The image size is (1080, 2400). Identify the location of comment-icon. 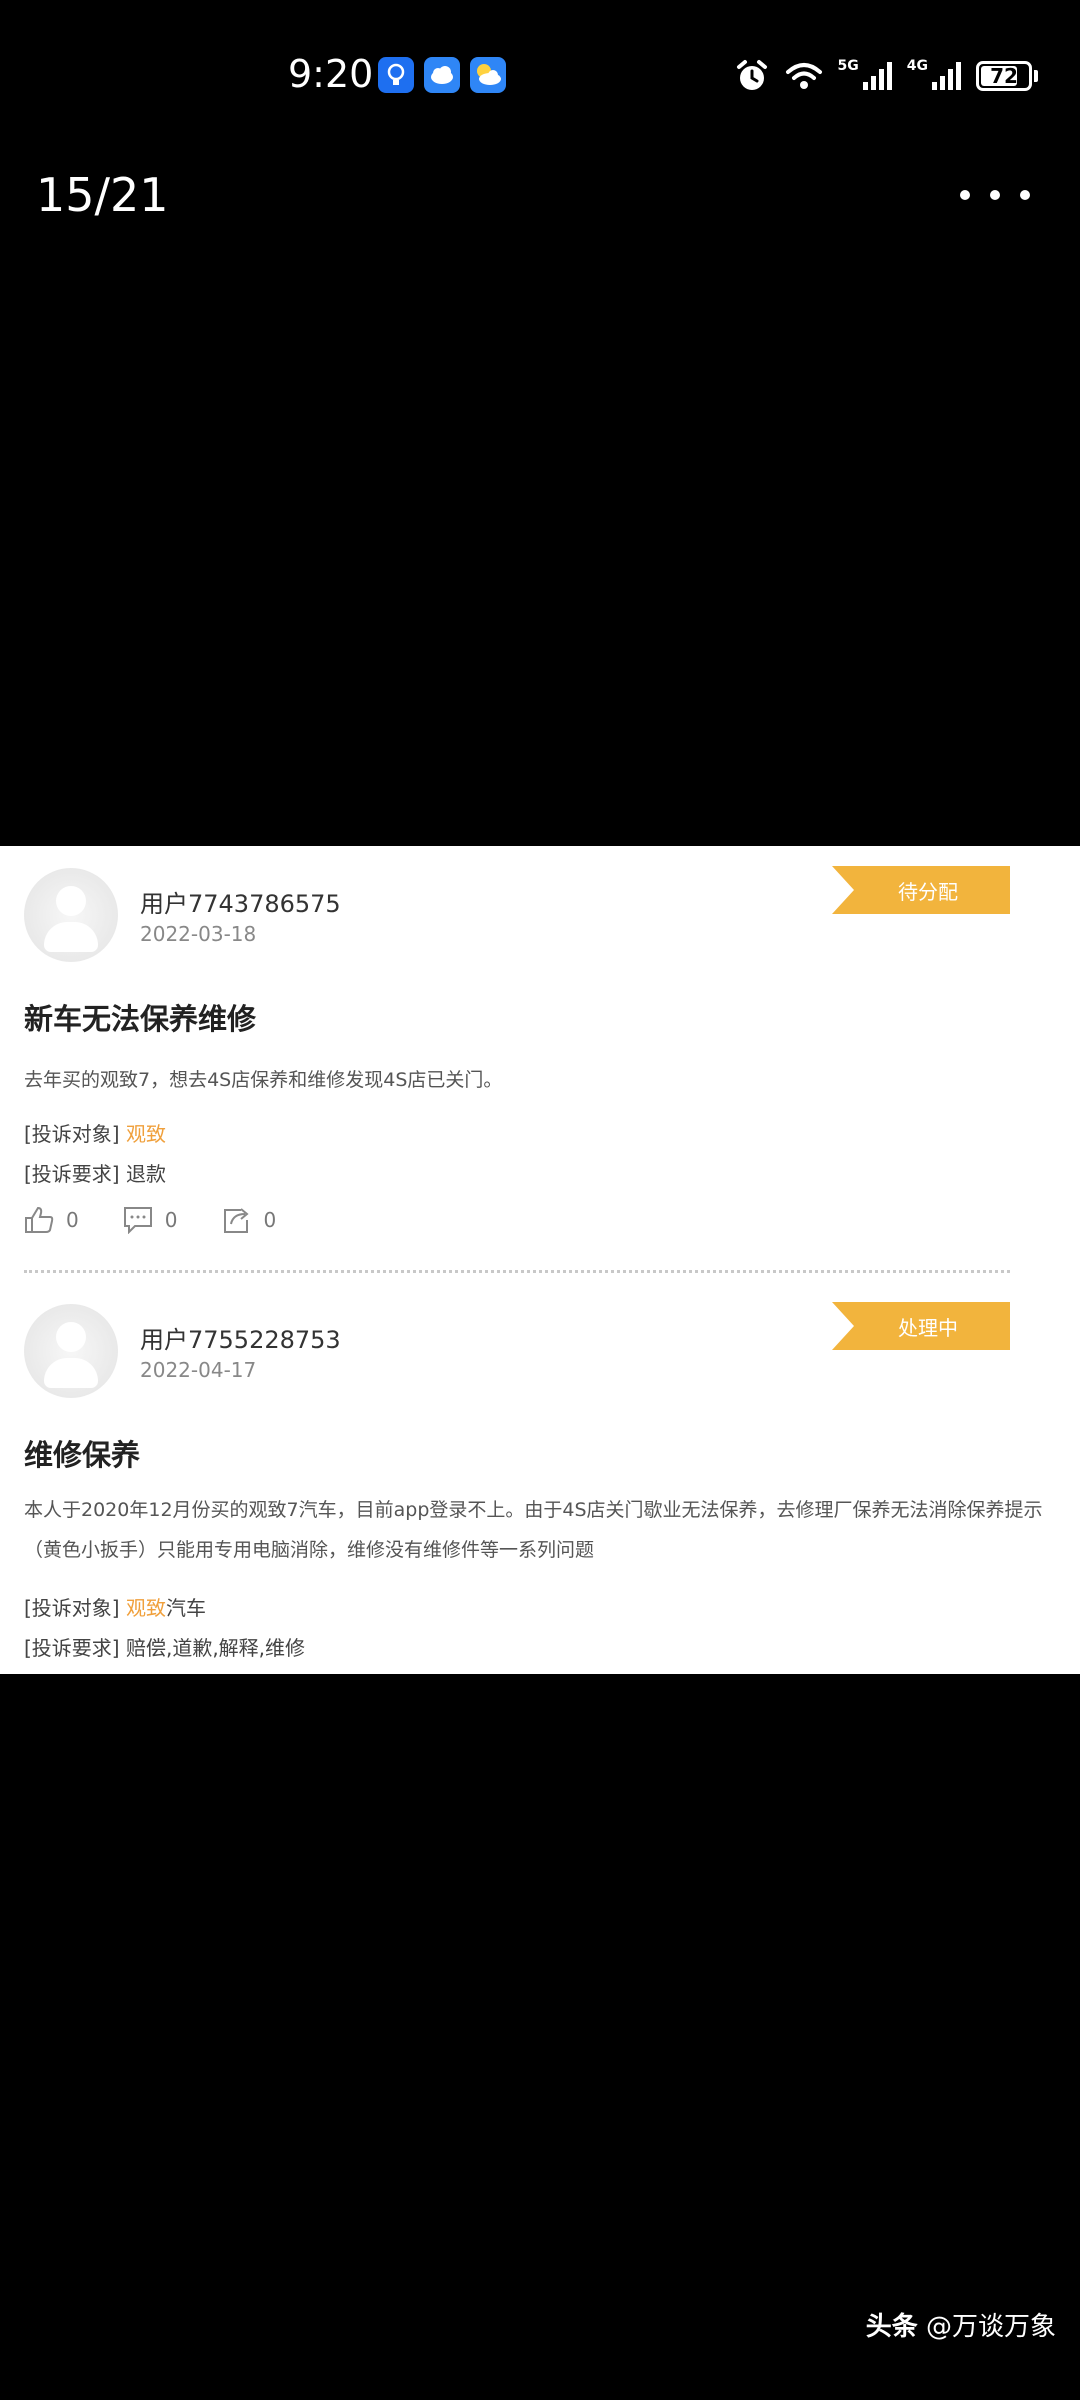
(137, 1220).